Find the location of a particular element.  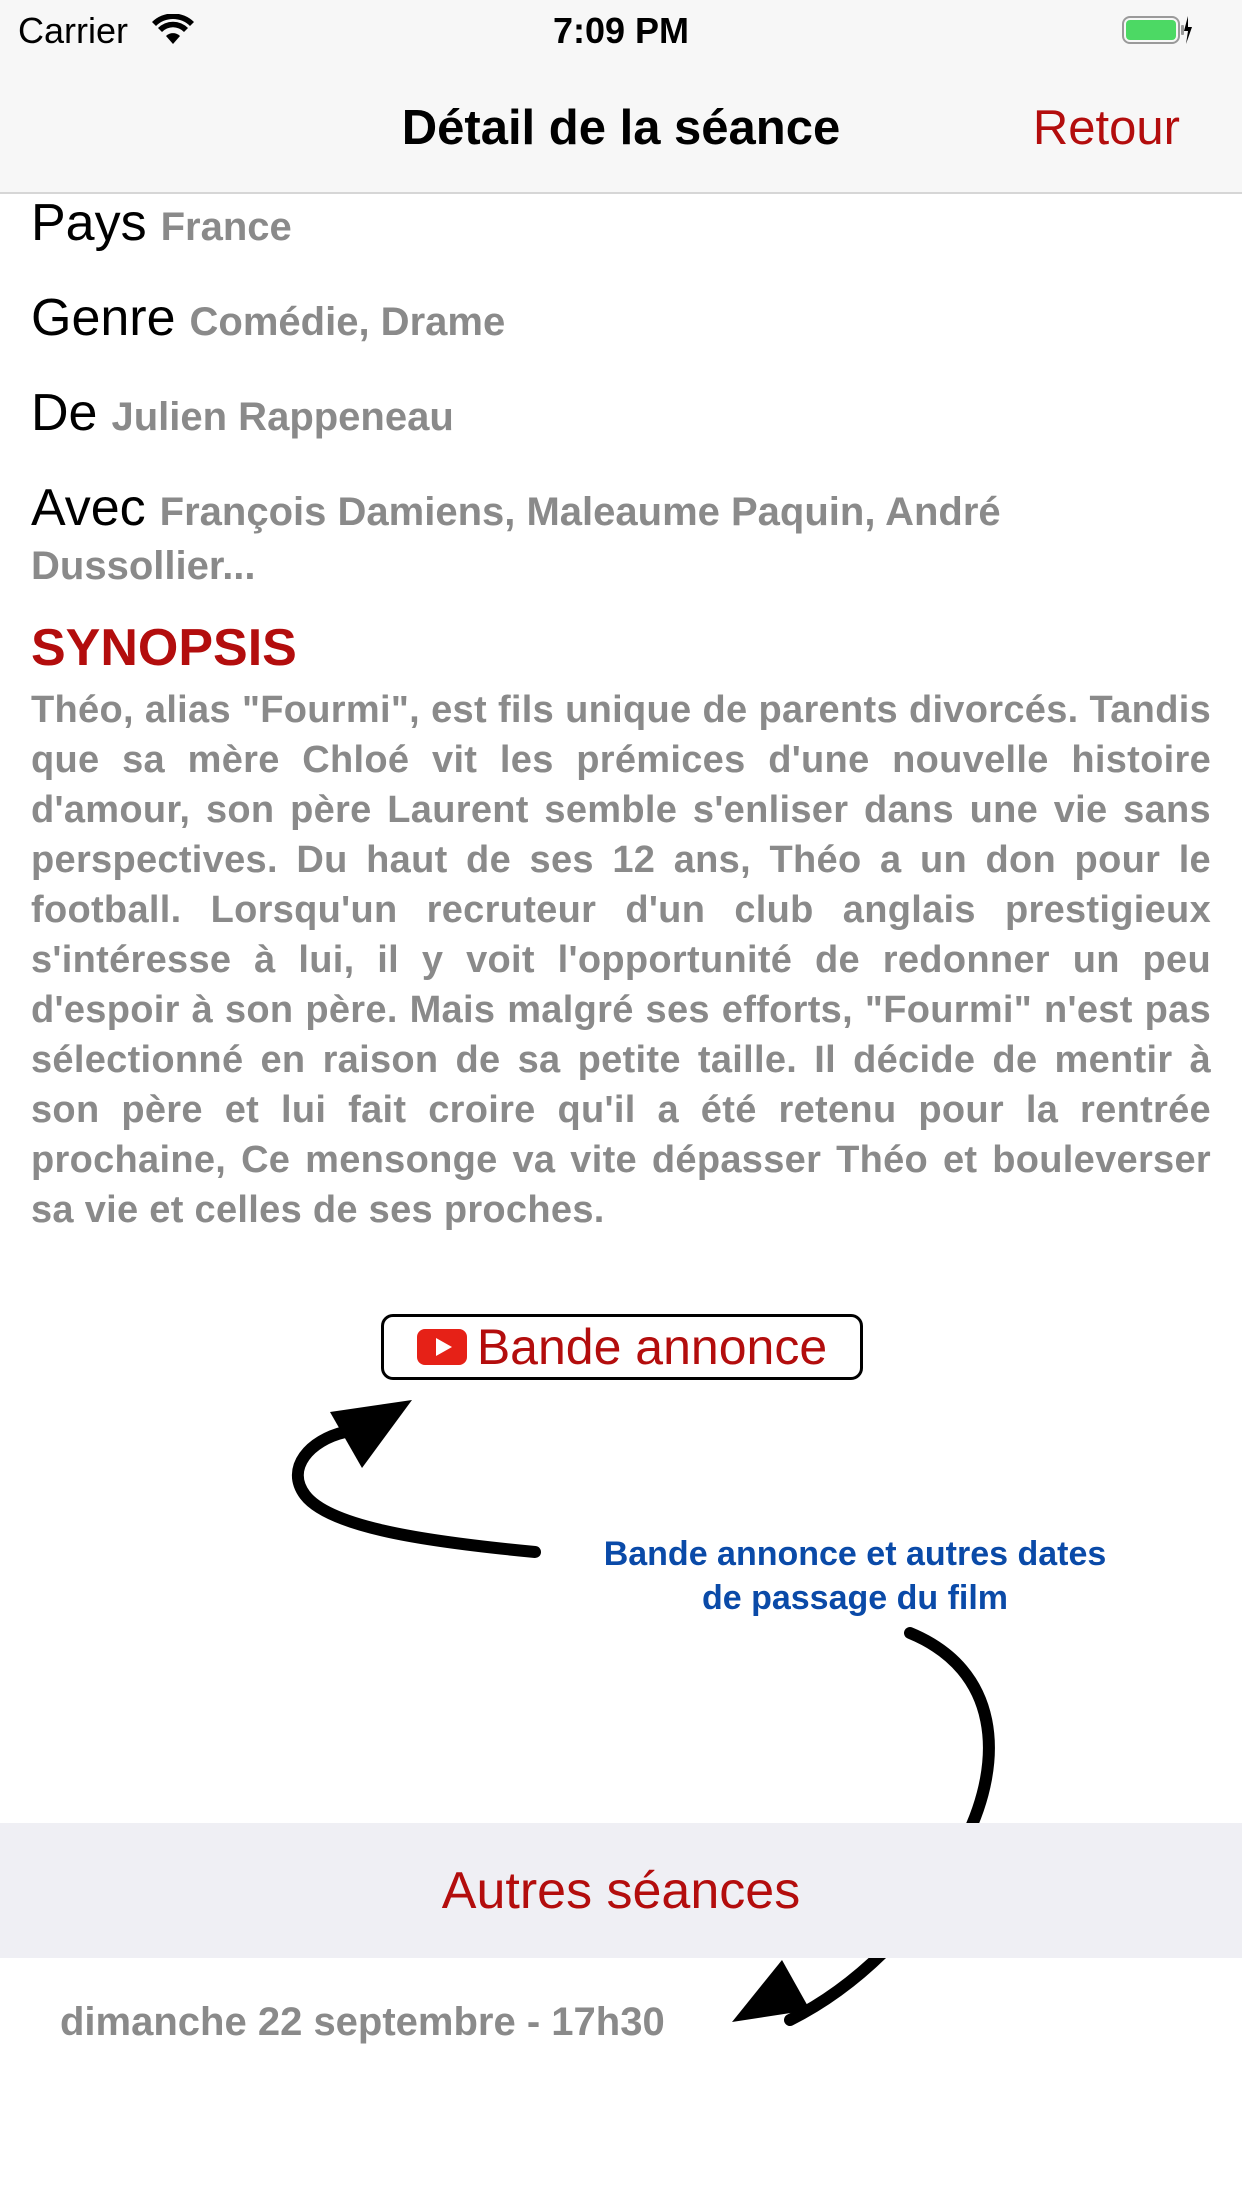

status-time: 7:09 PM is located at coordinates (621, 30).